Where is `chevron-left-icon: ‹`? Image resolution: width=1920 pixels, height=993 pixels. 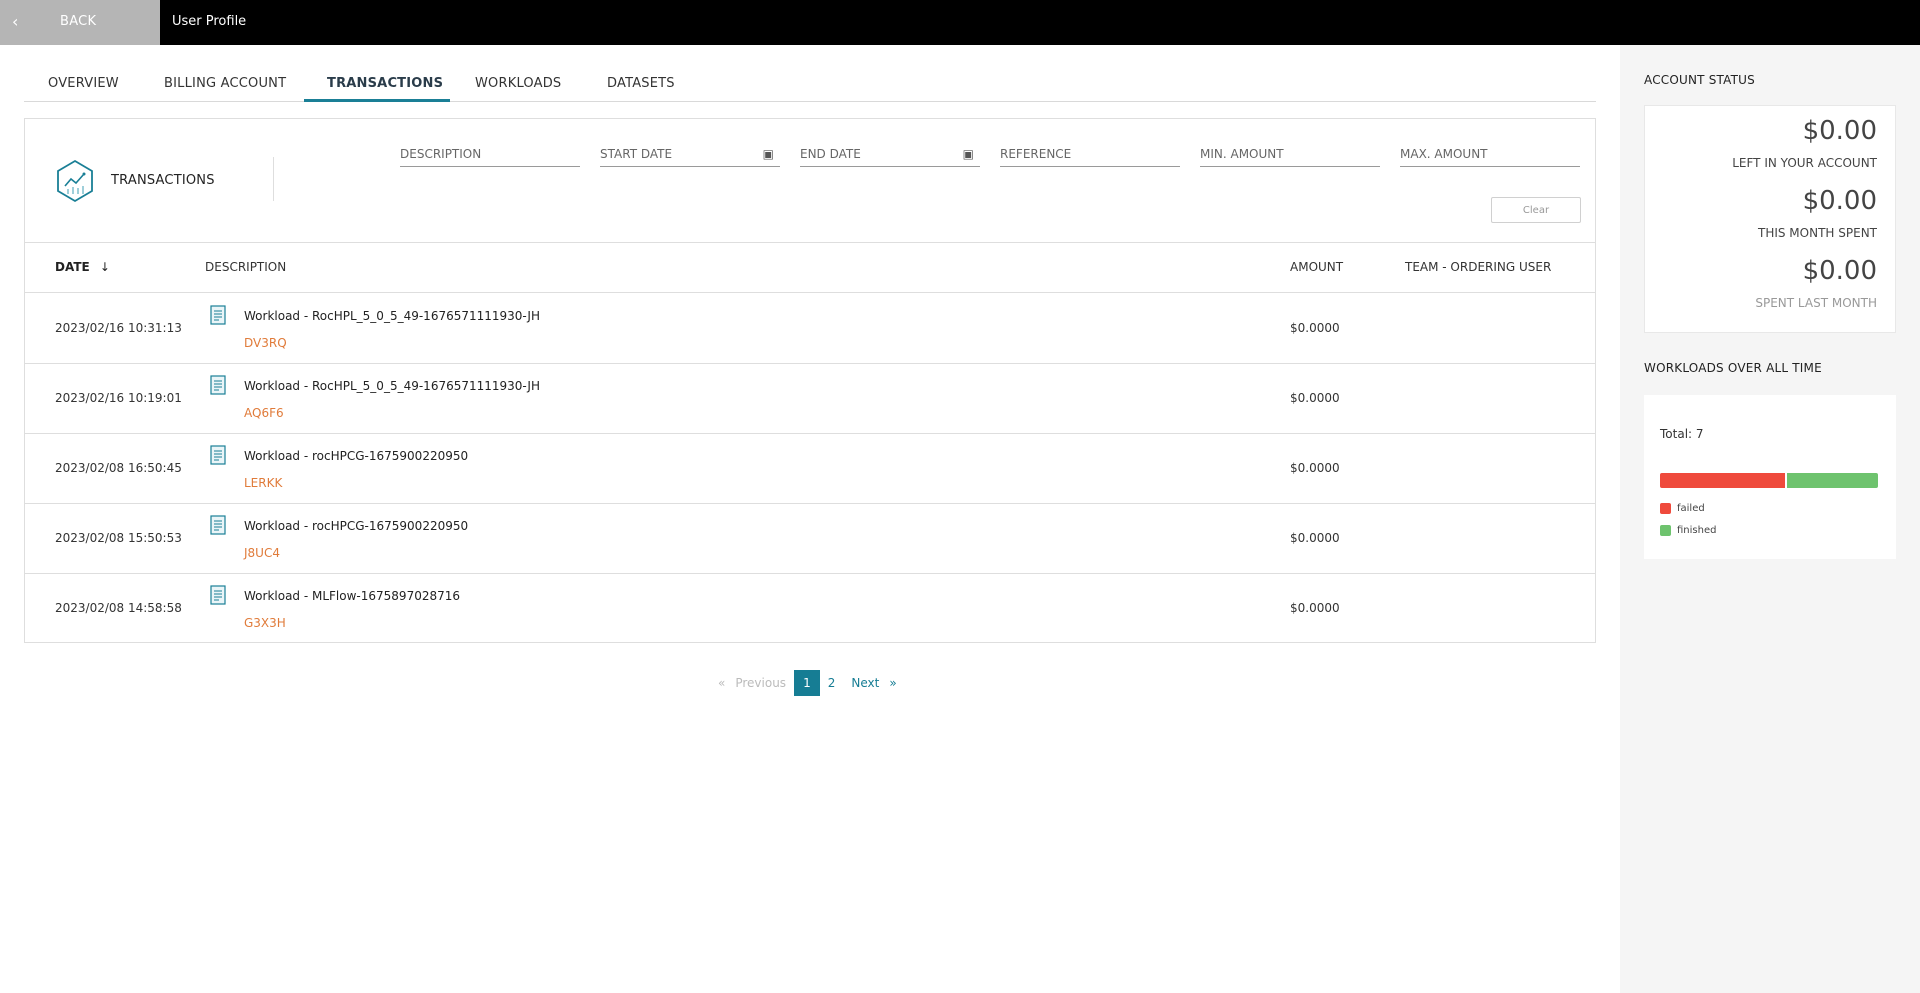
chevron-left-icon: ‹ is located at coordinates (15, 21).